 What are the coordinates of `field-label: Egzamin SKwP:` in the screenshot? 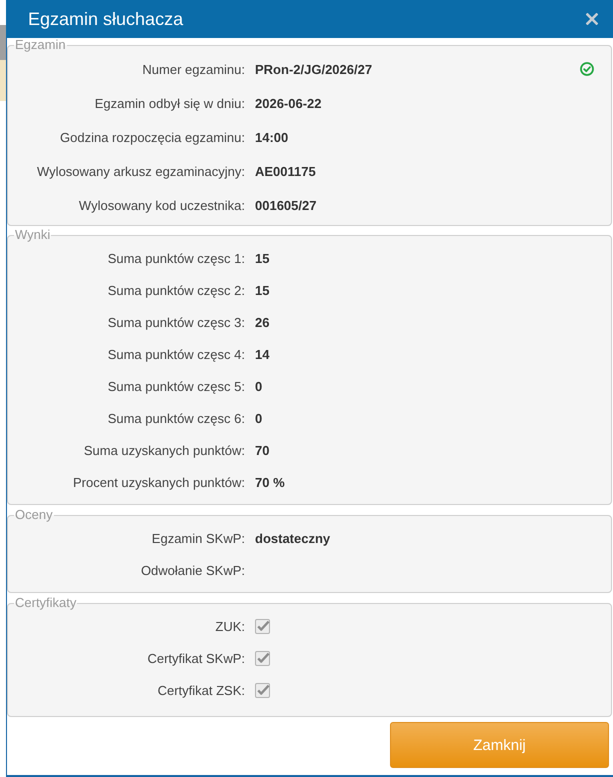 It's located at (198, 538).